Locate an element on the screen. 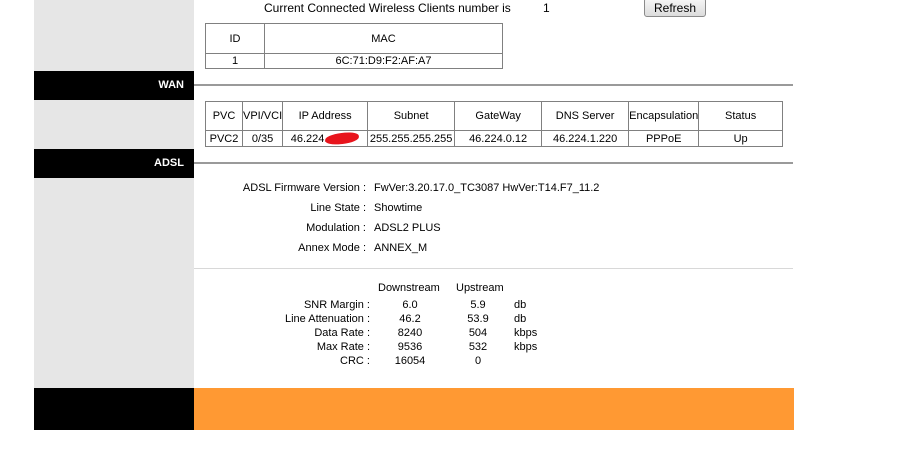 The image size is (924, 467). header-status: Status is located at coordinates (740, 116).